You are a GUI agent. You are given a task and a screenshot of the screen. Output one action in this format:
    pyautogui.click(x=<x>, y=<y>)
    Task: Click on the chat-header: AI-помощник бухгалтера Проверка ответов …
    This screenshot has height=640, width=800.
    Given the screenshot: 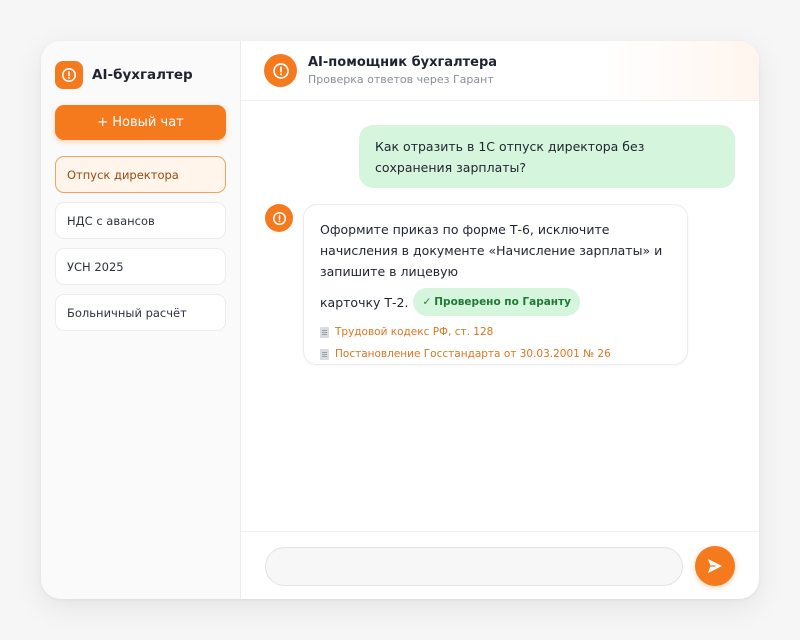 What is the action you would take?
    pyautogui.click(x=500, y=71)
    